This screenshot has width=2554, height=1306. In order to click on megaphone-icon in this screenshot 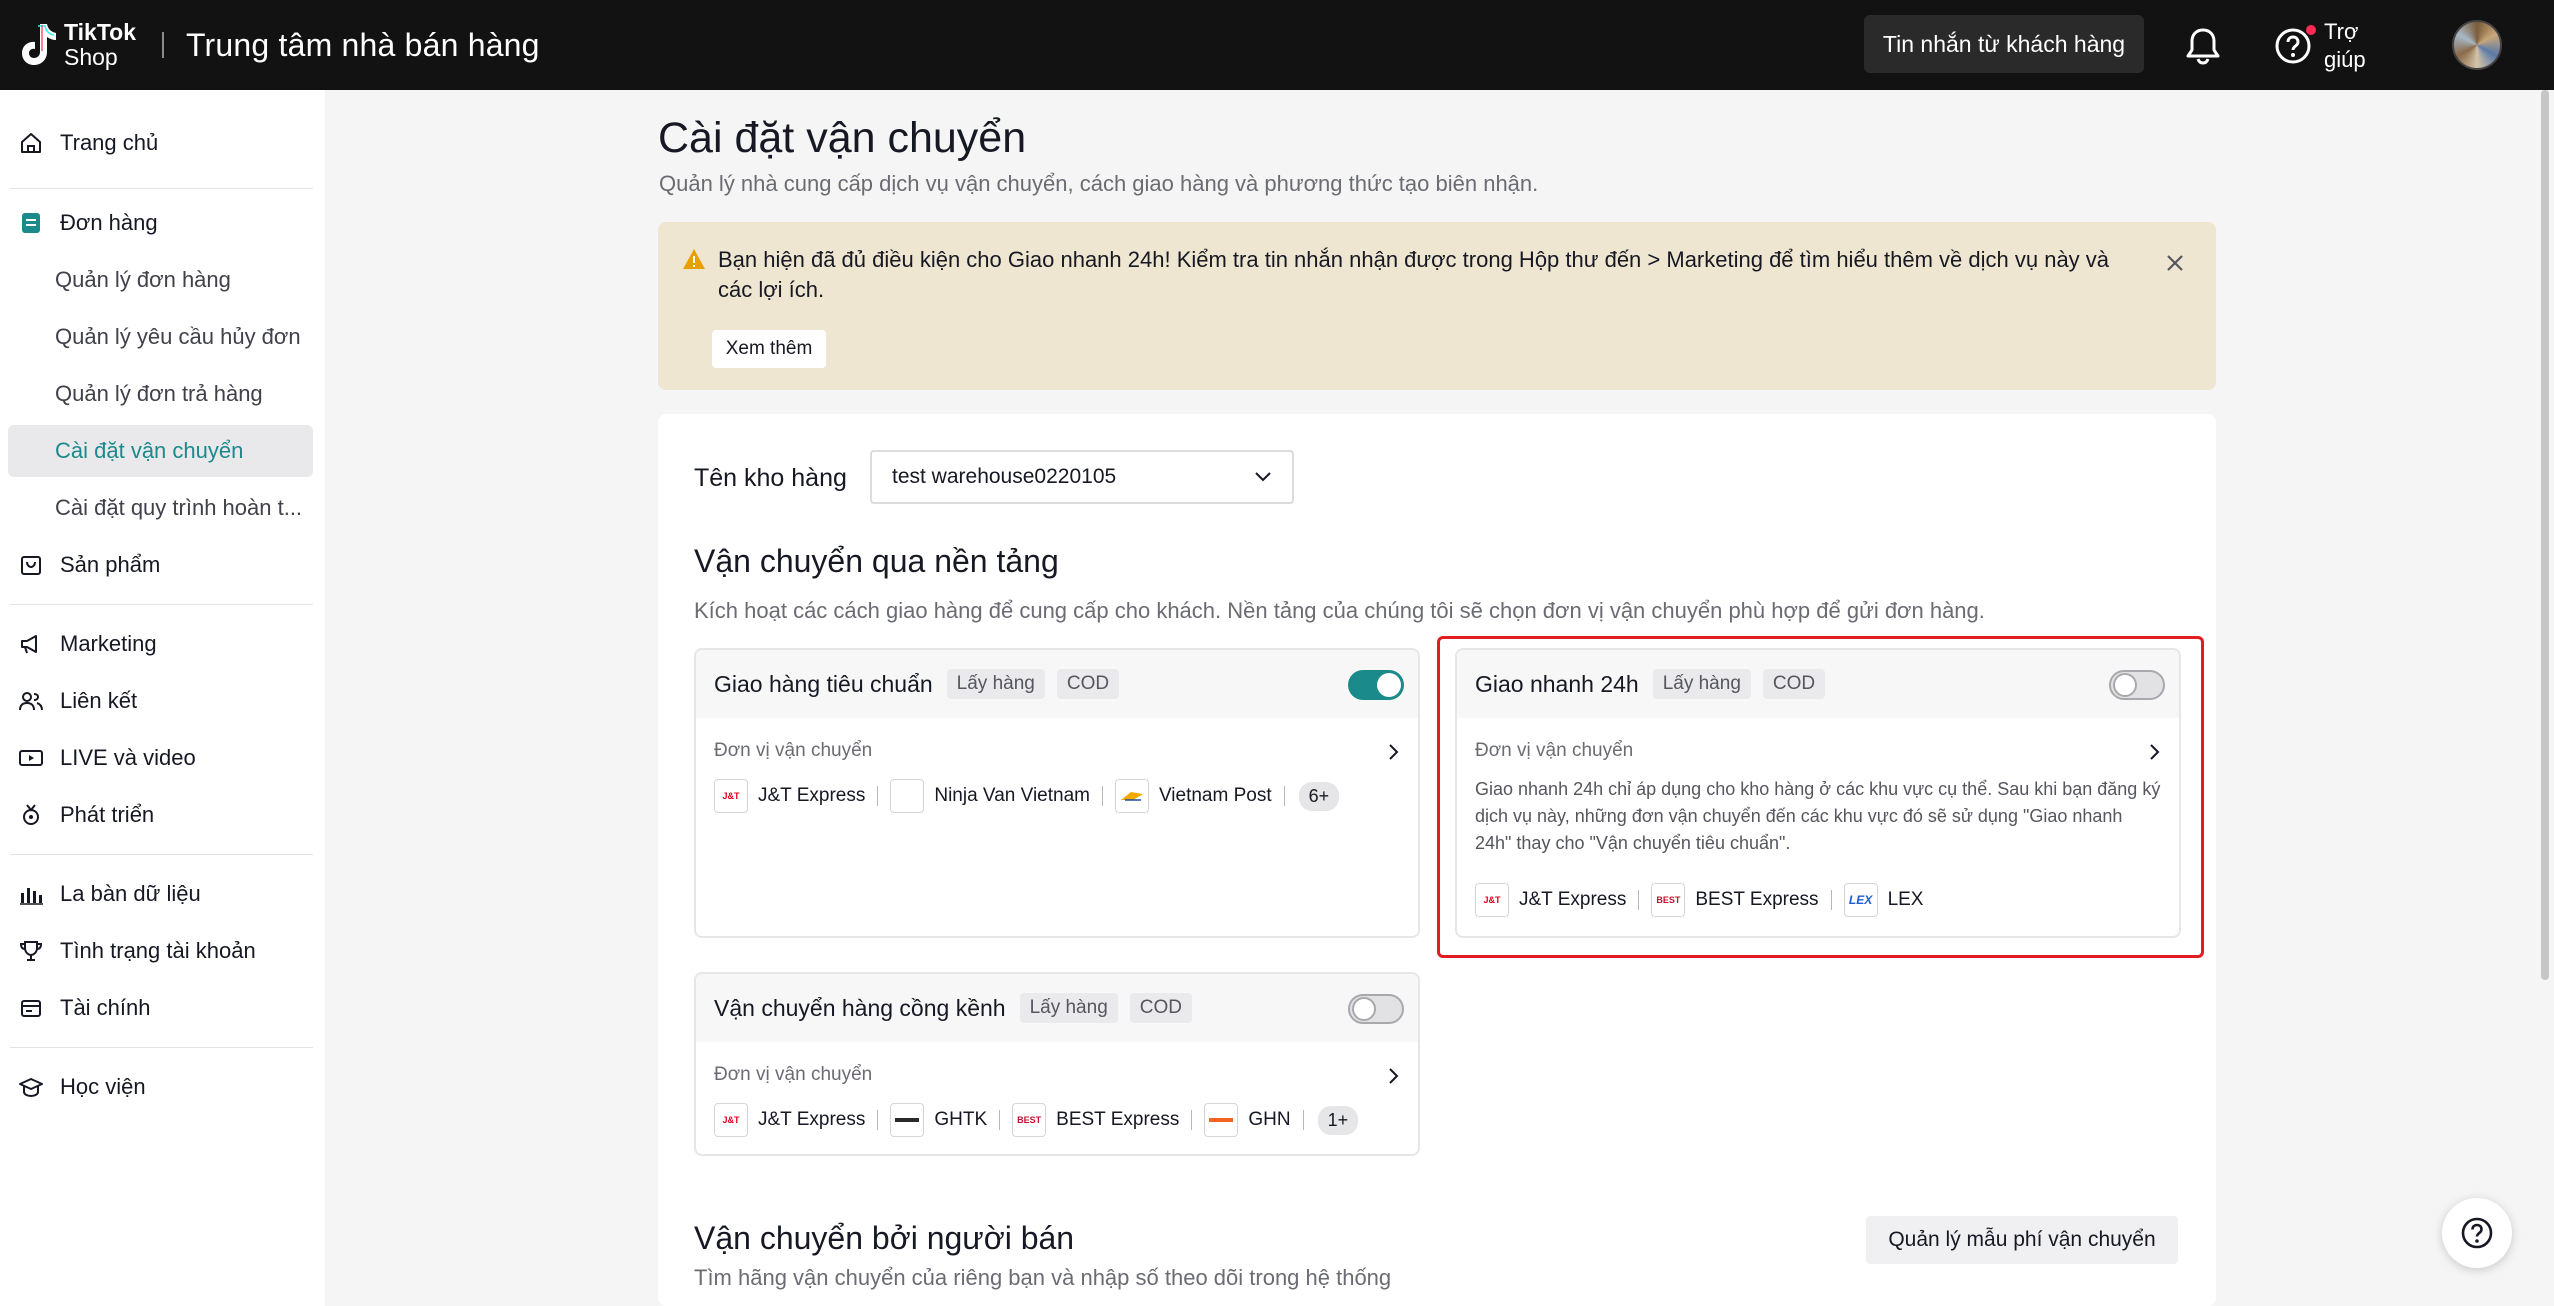, I will do `click(31, 644)`.